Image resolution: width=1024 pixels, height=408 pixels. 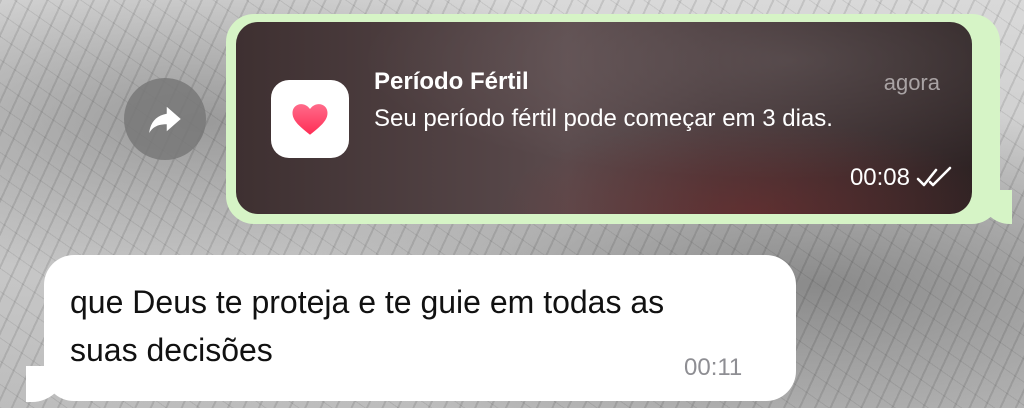 What do you see at coordinates (911, 82) in the screenshot?
I see `notification-time: agora` at bounding box center [911, 82].